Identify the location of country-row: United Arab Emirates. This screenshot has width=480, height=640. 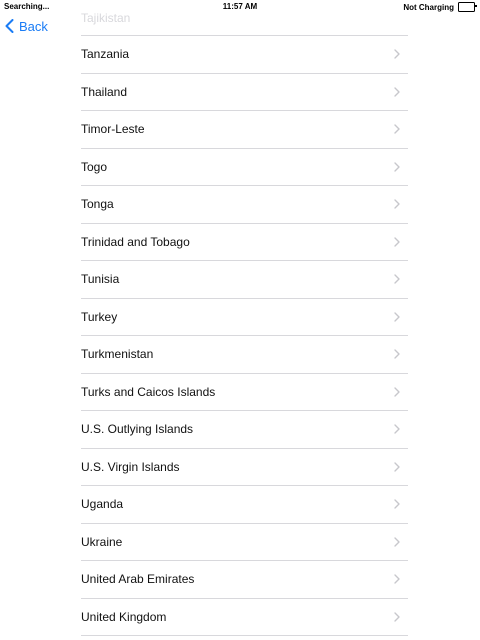
(244, 580).